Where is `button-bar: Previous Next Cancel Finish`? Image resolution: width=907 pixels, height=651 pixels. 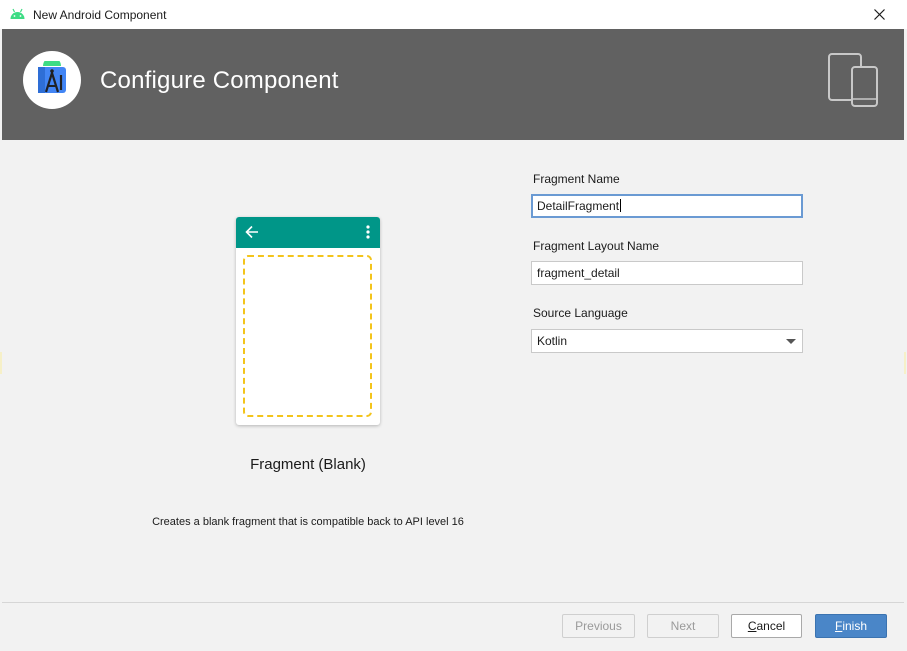 button-bar: Previous Next Cancel Finish is located at coordinates (453, 626).